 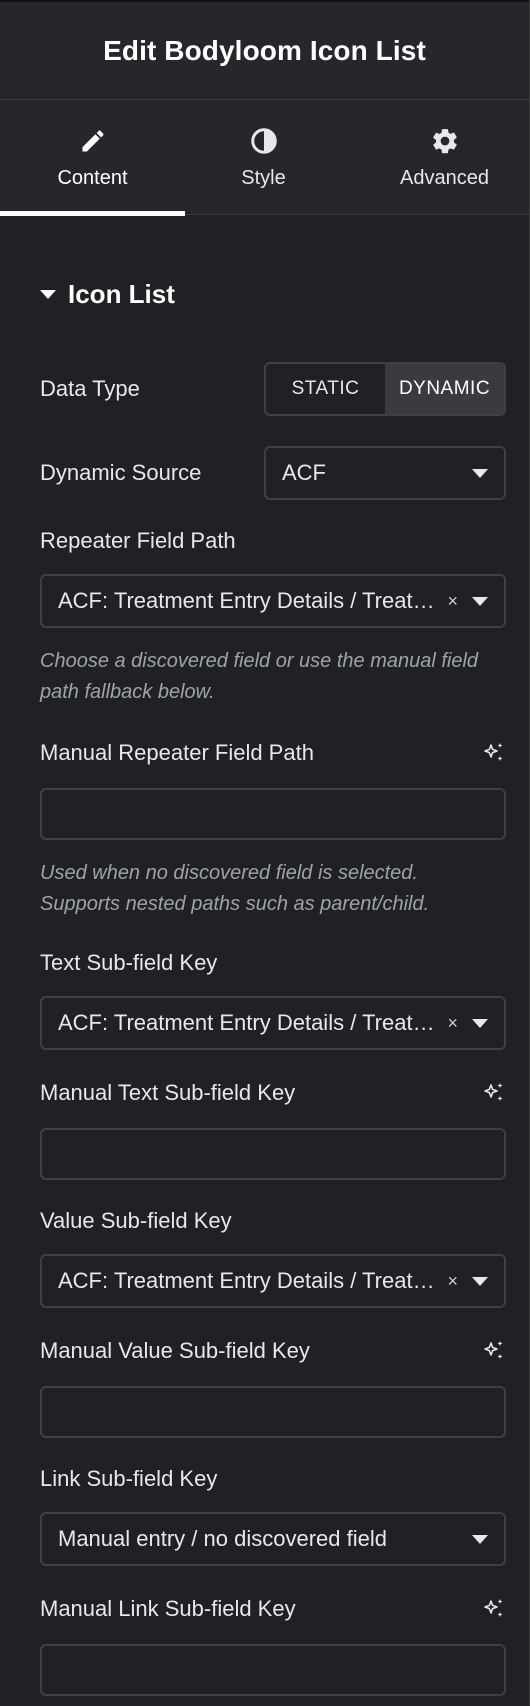 What do you see at coordinates (177, 752) in the screenshot?
I see `manual-repeater-label: Manual Repeater Field Path` at bounding box center [177, 752].